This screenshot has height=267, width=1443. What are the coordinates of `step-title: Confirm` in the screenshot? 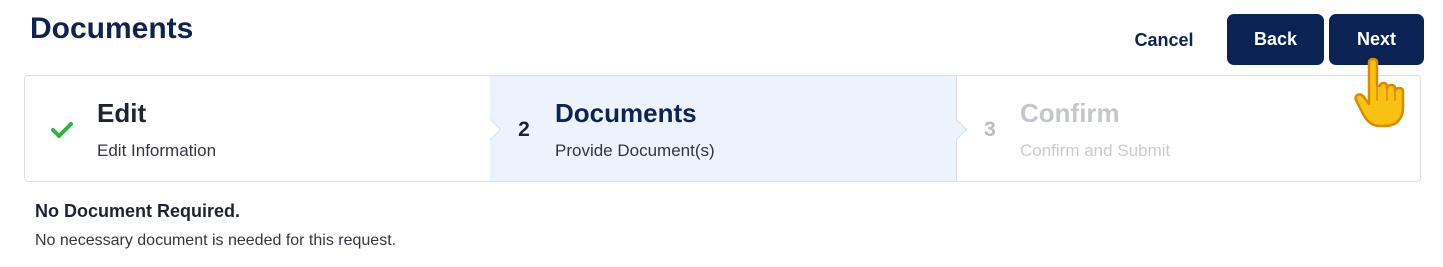 It's located at (1070, 113).